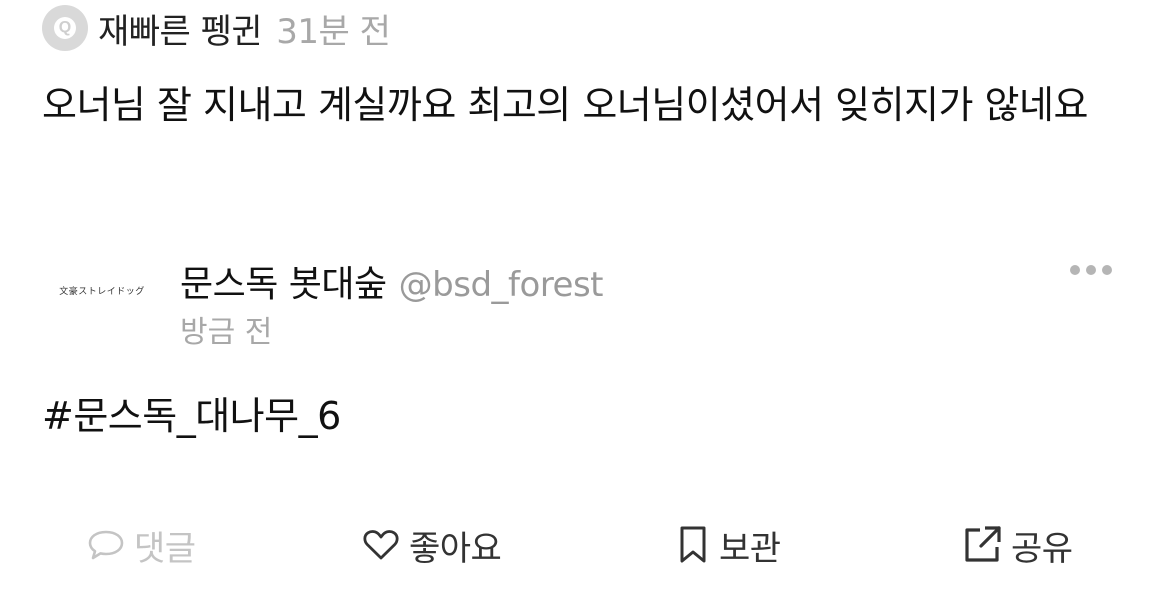 This screenshot has height=603, width=1170. Describe the element at coordinates (333, 31) in the screenshot. I see `post-time: 31분 전` at that location.